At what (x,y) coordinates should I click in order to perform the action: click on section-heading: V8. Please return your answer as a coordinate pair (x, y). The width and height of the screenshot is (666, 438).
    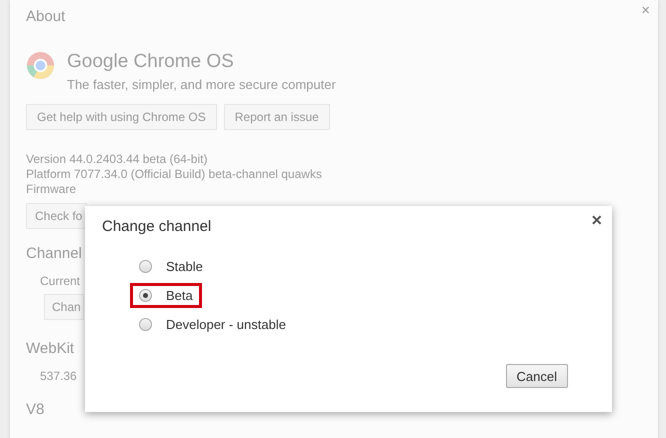
    Looking at the image, I should click on (35, 409).